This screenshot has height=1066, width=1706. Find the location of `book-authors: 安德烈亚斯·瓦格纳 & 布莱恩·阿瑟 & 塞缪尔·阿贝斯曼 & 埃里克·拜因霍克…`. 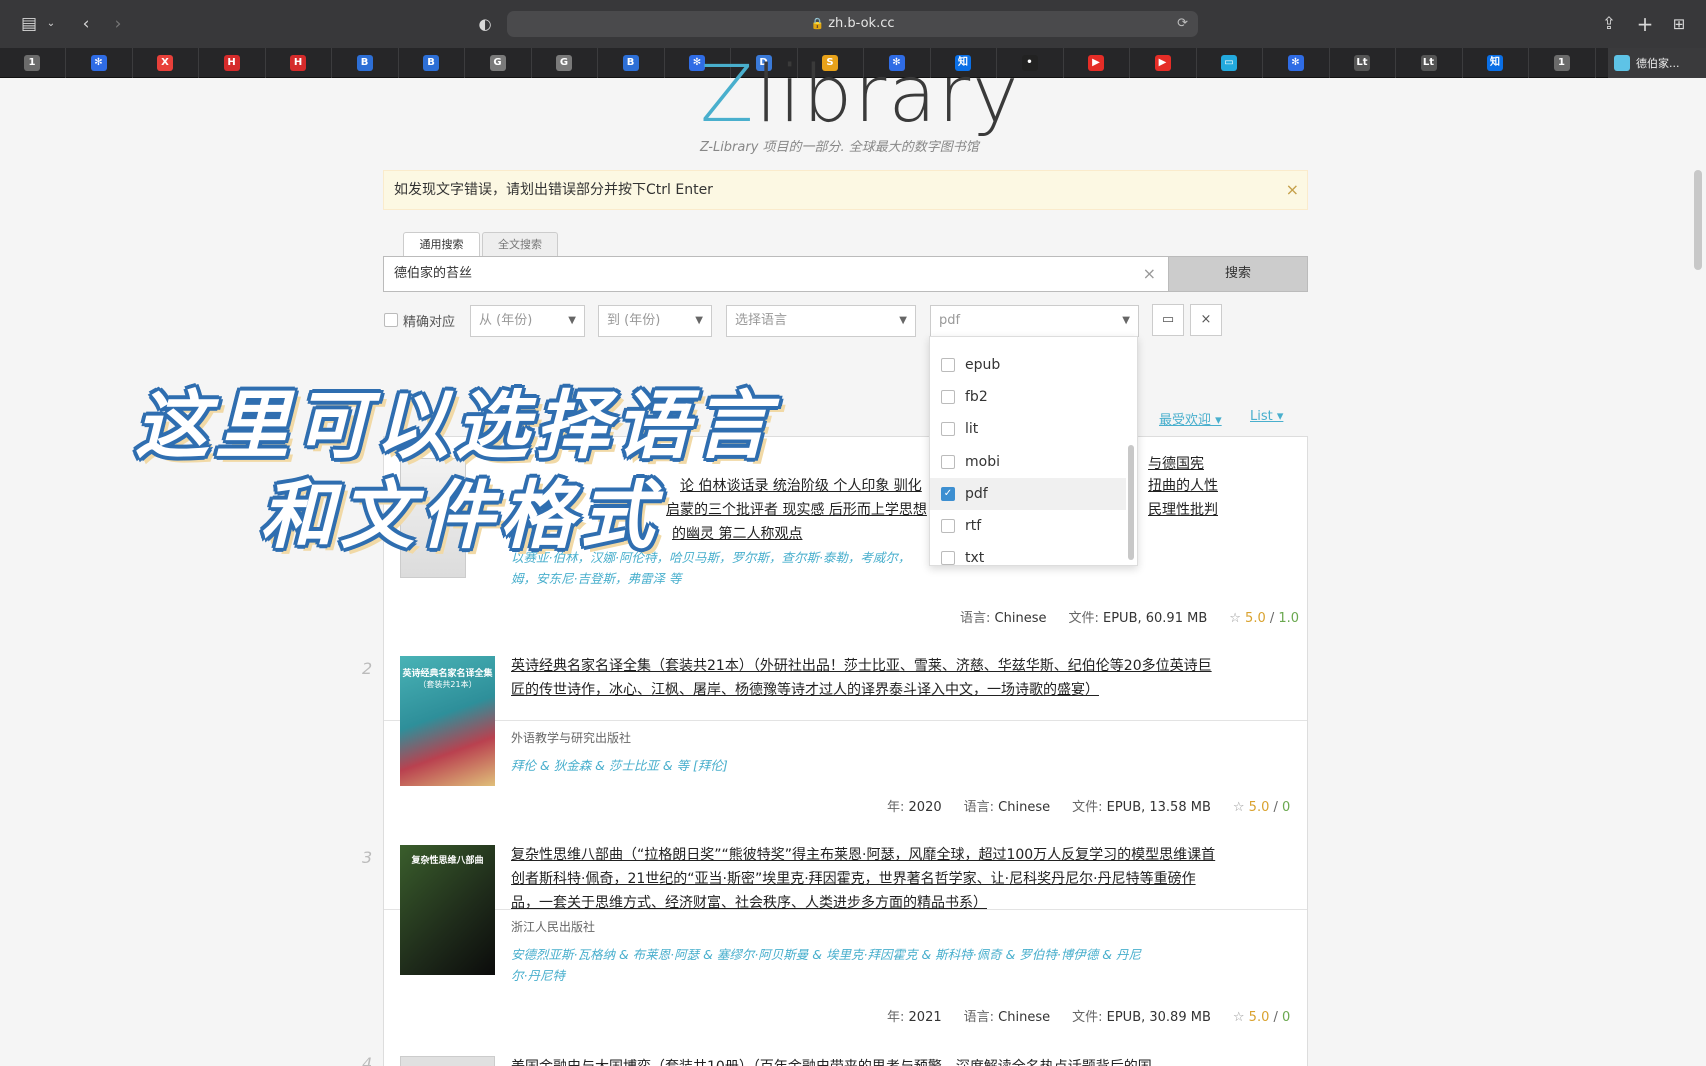

book-authors: 安德烈亚斯·瓦格纳 & 布莱恩·阿瑟 & 塞缪尔·阿贝斯曼 & 埃里克·拜因霍克… is located at coordinates (826, 965).